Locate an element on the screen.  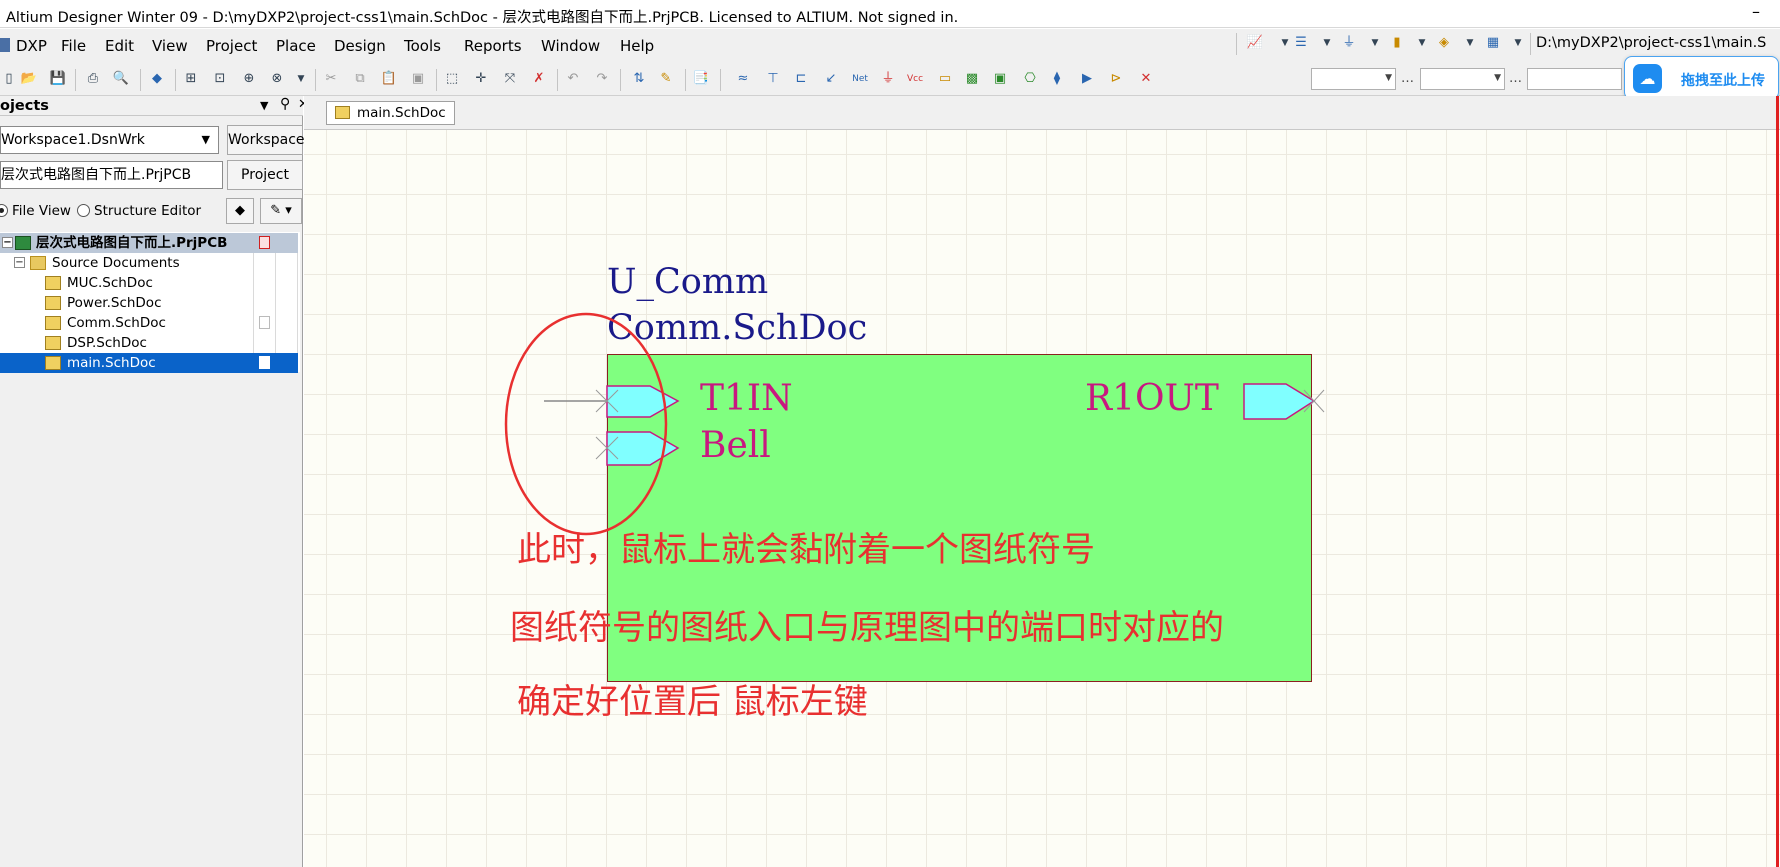
options-icon: ✎ ▾ is located at coordinates (281, 211).